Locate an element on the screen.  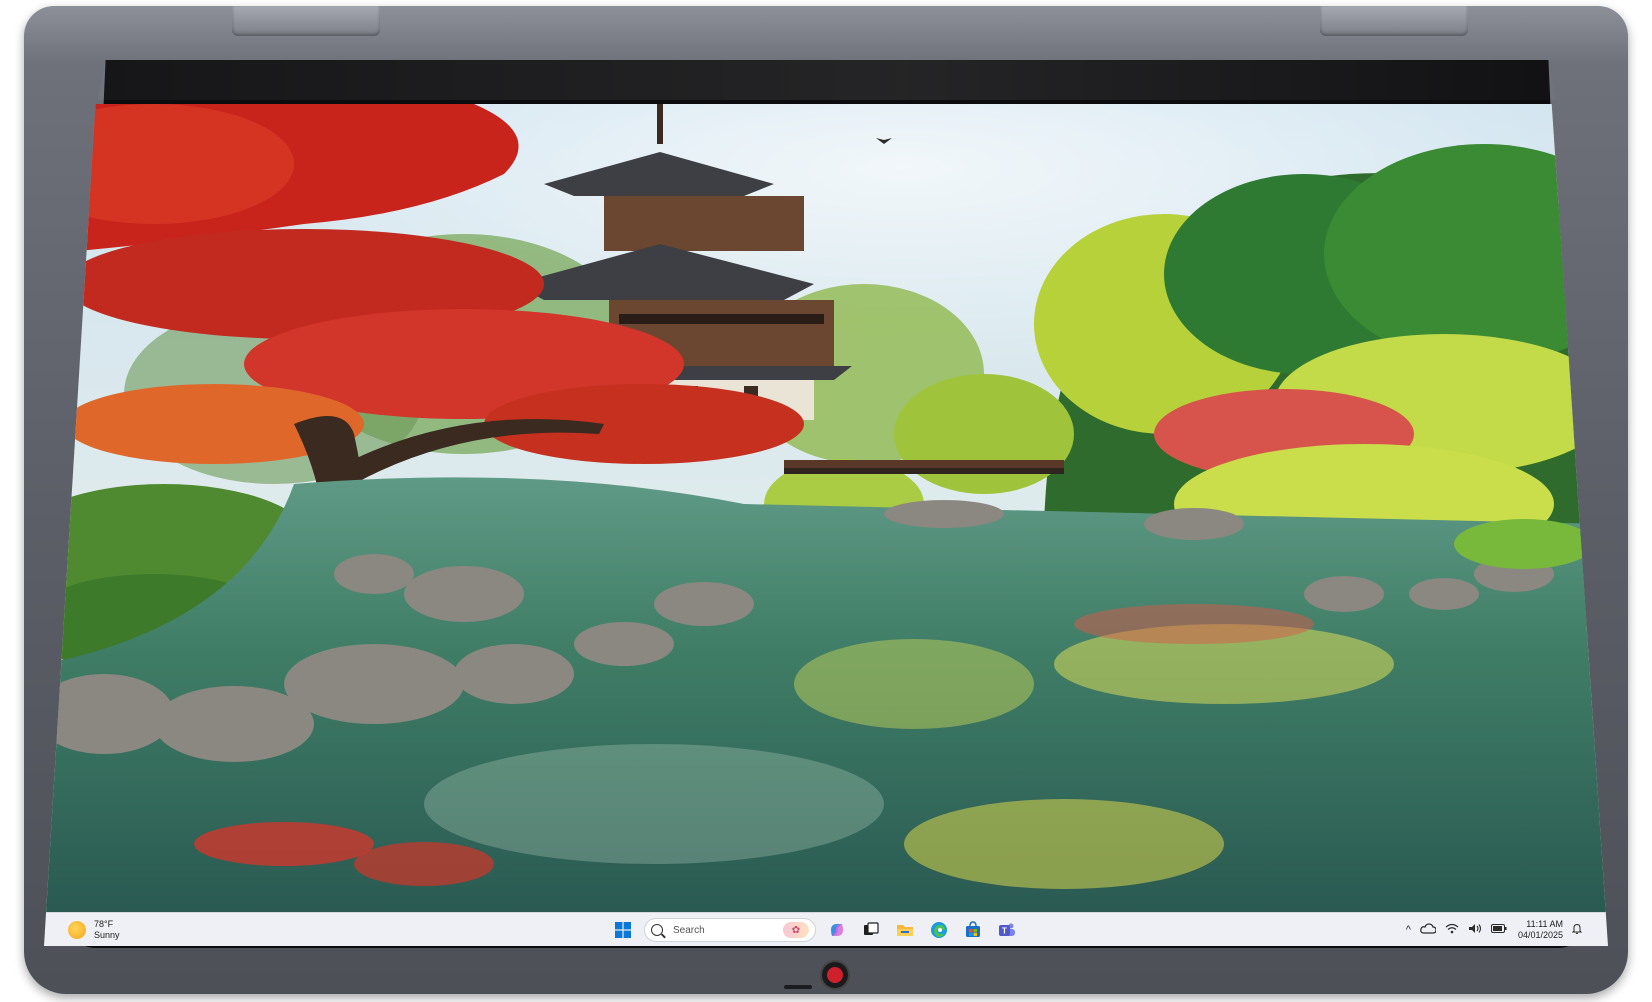
weather-text: 78°F Sunny is located at coordinates (107, 930).